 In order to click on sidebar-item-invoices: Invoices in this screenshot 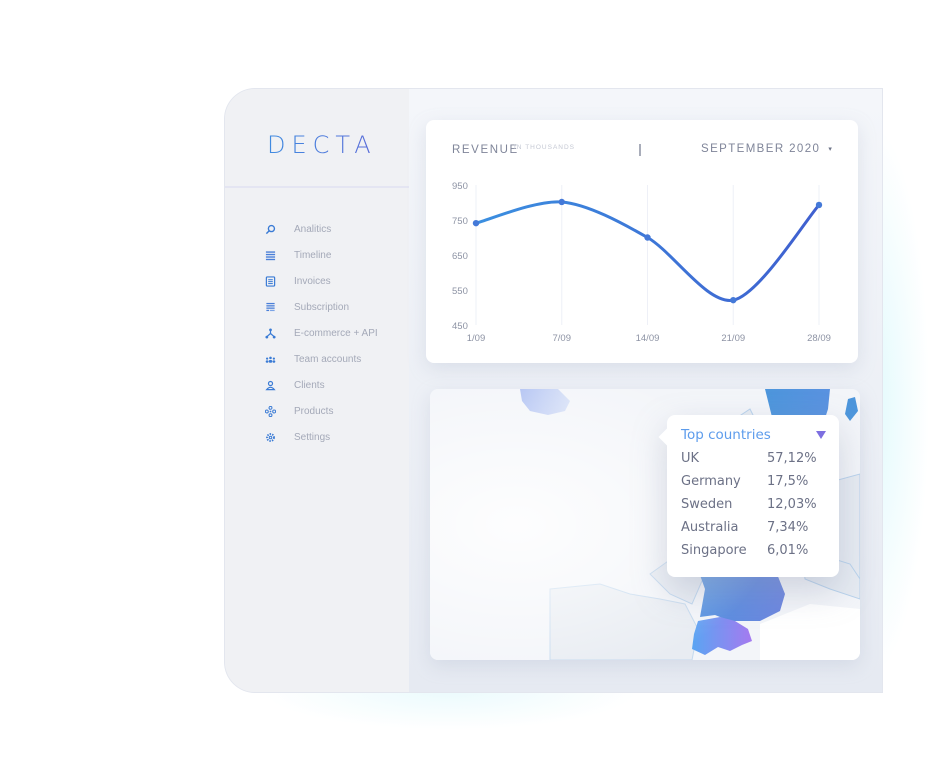, I will do `click(320, 281)`.